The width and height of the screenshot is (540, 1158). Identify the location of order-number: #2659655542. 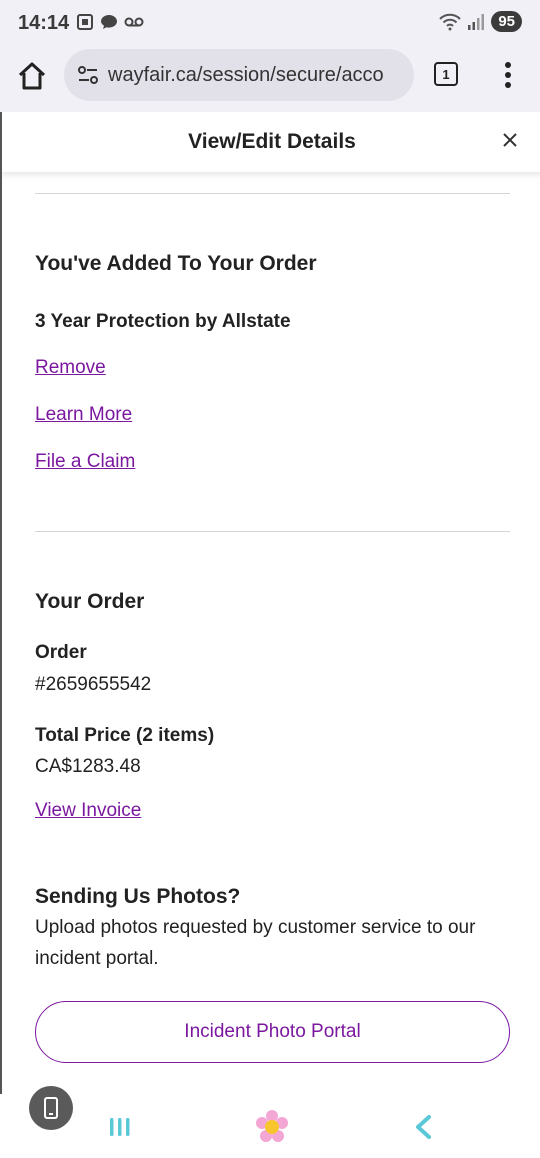
(93, 684).